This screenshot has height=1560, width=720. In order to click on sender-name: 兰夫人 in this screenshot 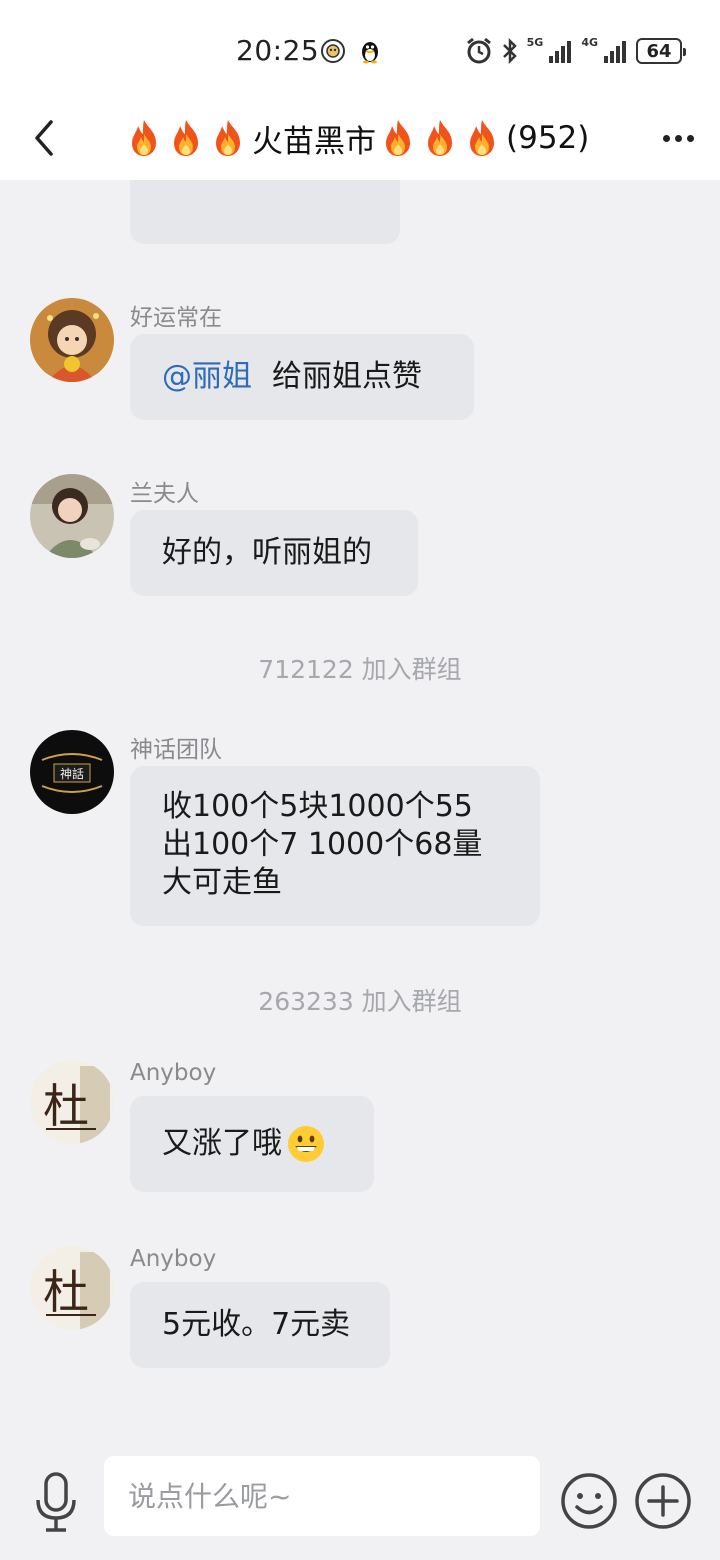, I will do `click(164, 494)`.